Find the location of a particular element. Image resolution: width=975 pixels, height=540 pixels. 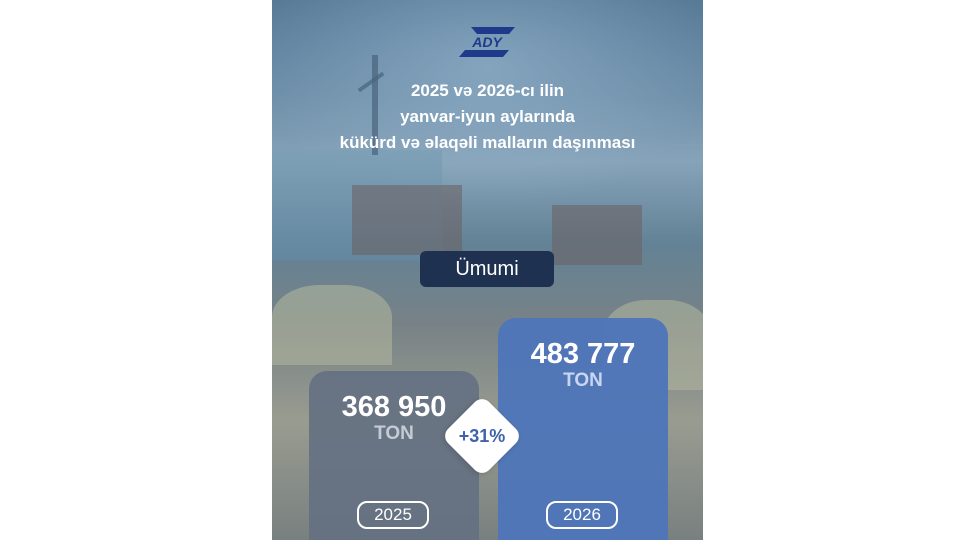

bar-value-2026: 483 777 is located at coordinates (583, 354).